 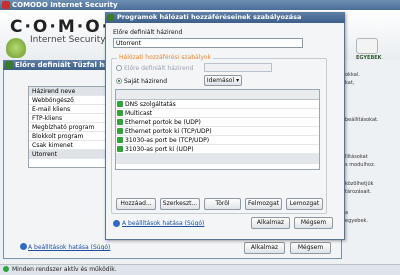 What do you see at coordinates (362, 120) in the screenshot?
I see `side-text: beállításokat.` at bounding box center [362, 120].